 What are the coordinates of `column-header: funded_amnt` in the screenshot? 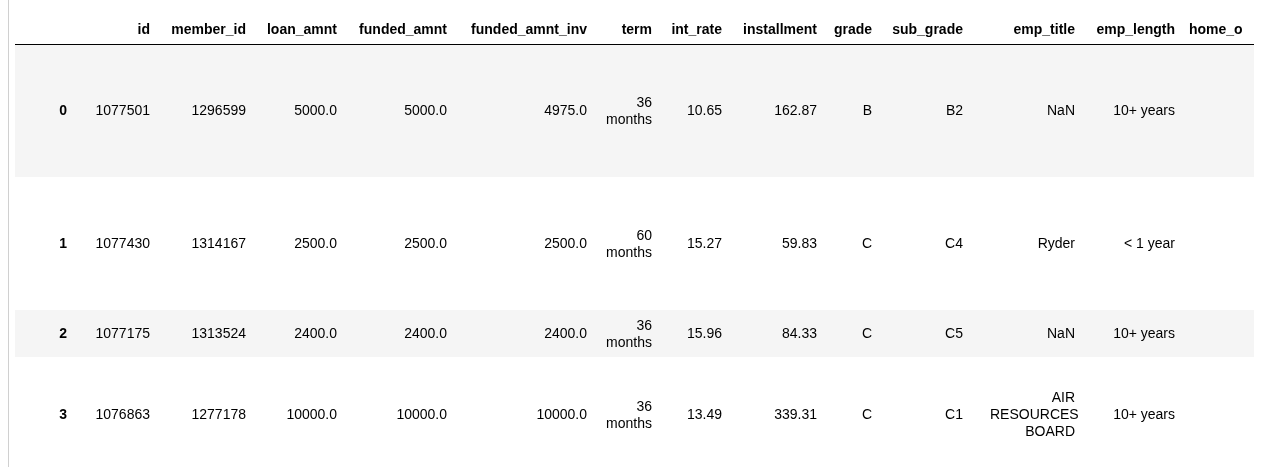 It's located at (399, 22).